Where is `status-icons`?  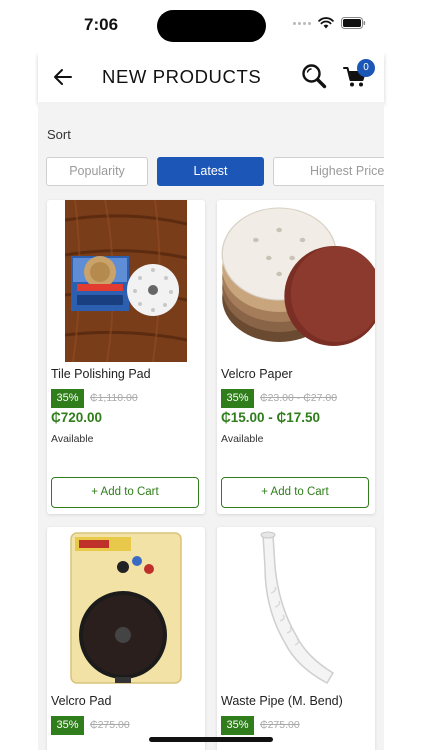 status-icons is located at coordinates (329, 23).